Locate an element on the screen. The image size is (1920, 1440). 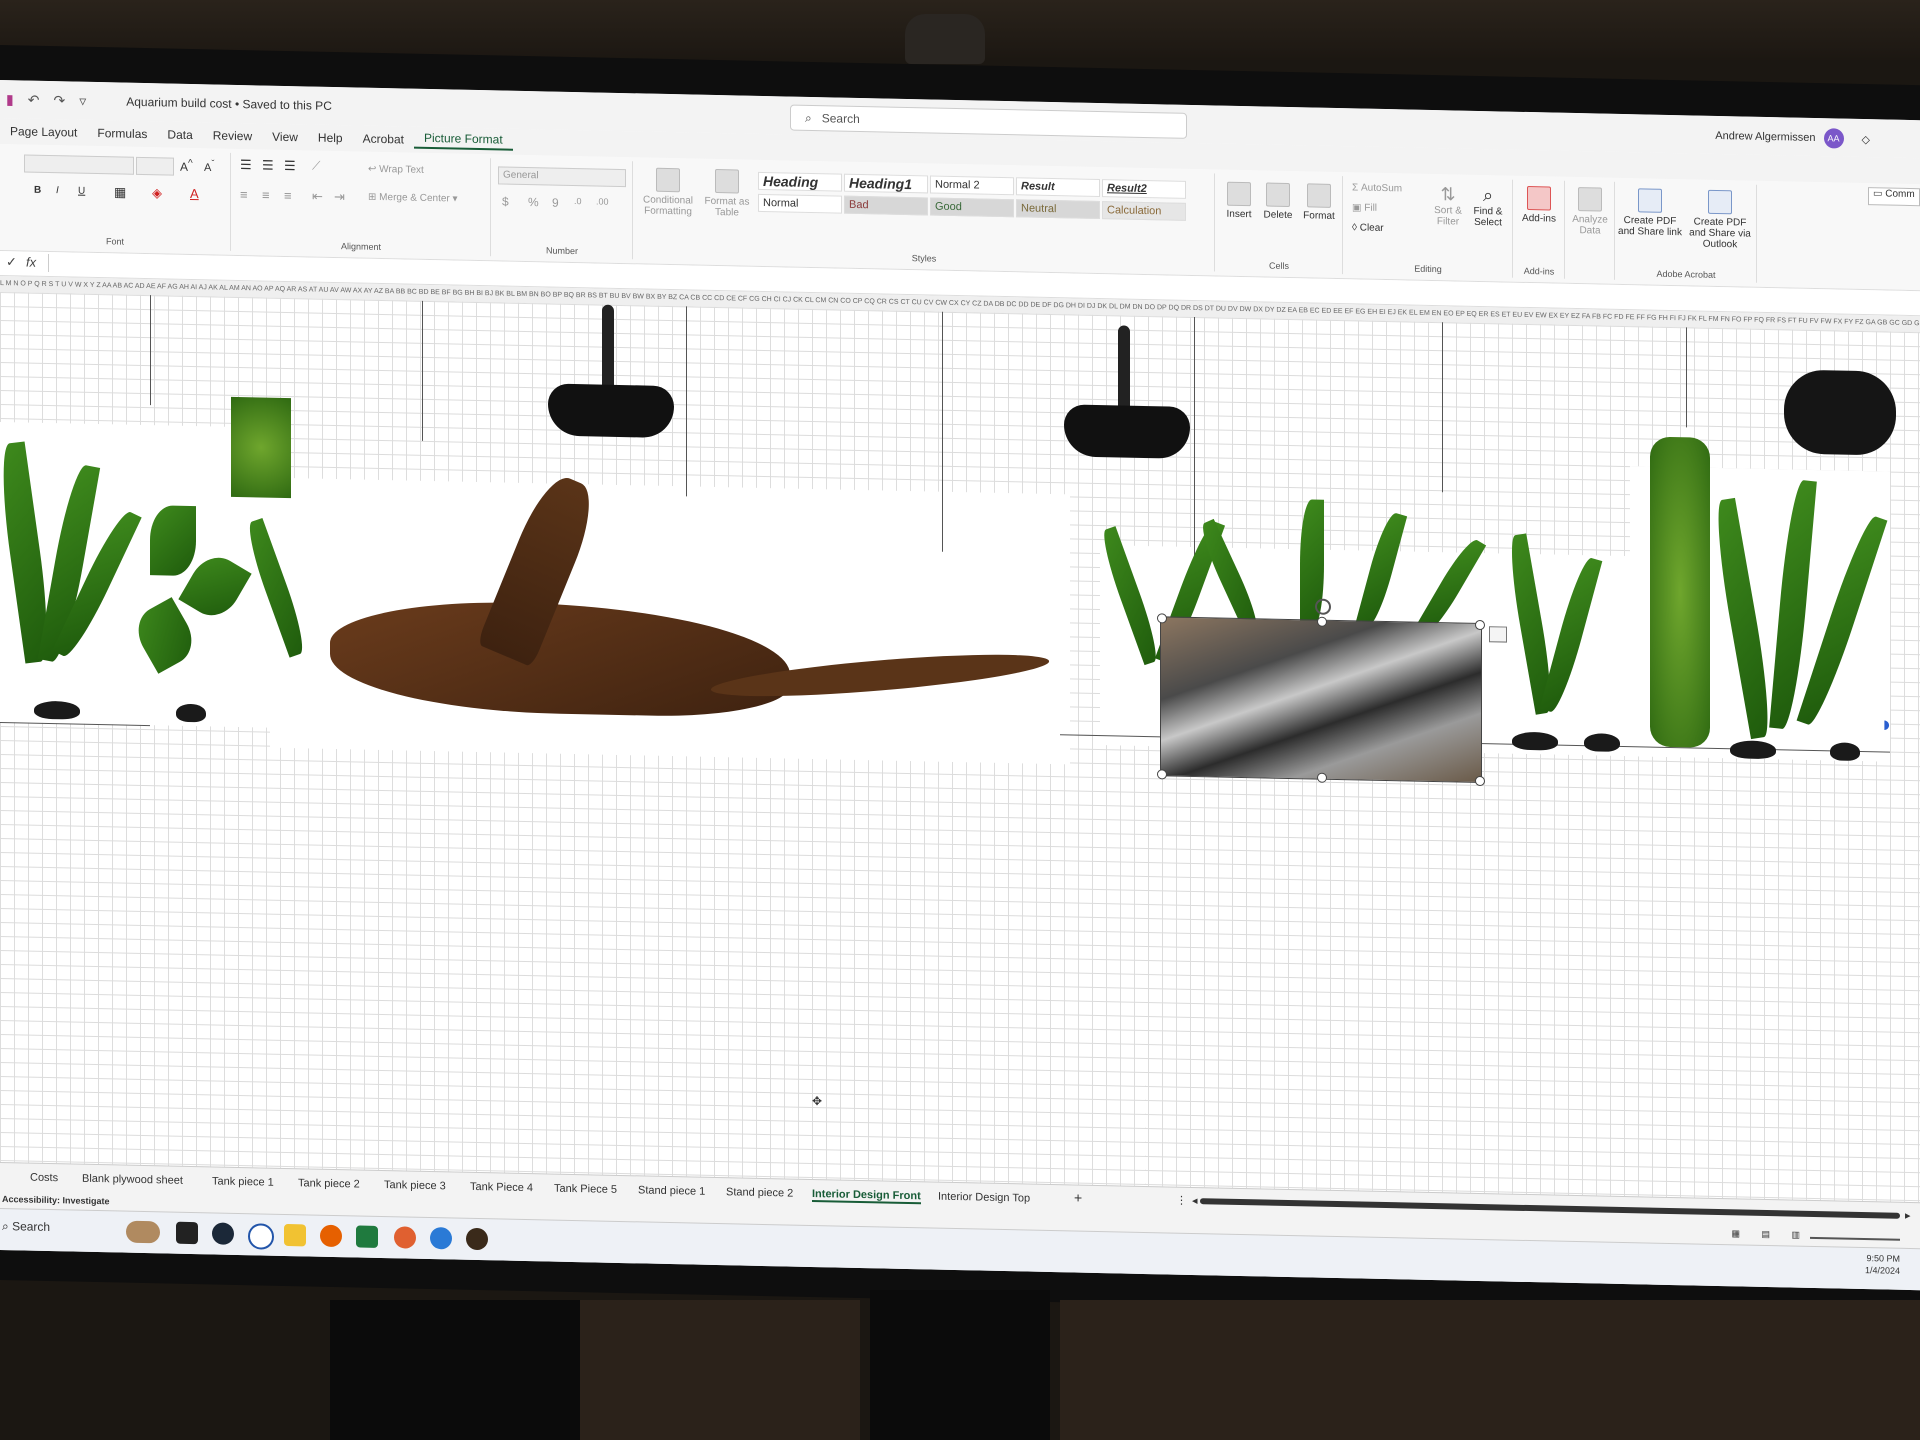
sheet-tab: Tank piece 1 is located at coordinates (243, 1181).